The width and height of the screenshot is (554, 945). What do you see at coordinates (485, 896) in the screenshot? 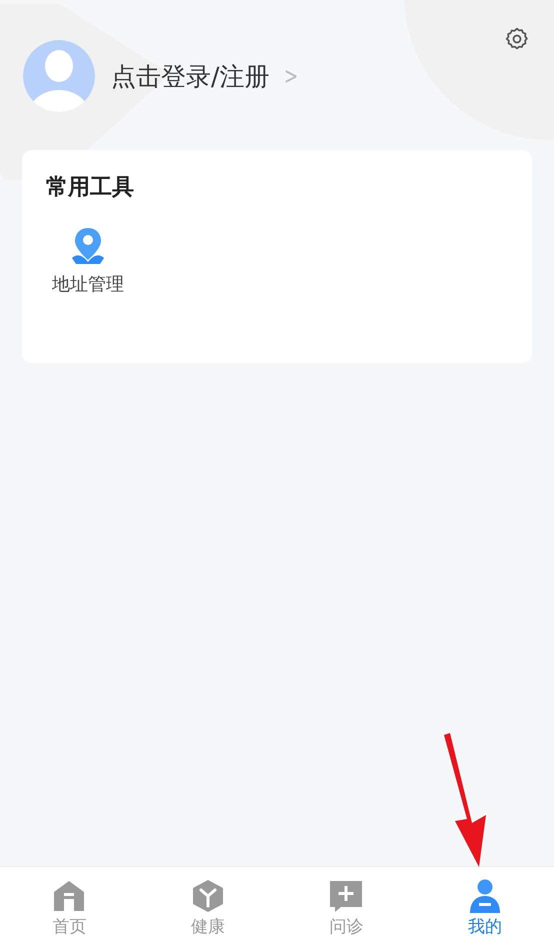
I see `user-icon` at bounding box center [485, 896].